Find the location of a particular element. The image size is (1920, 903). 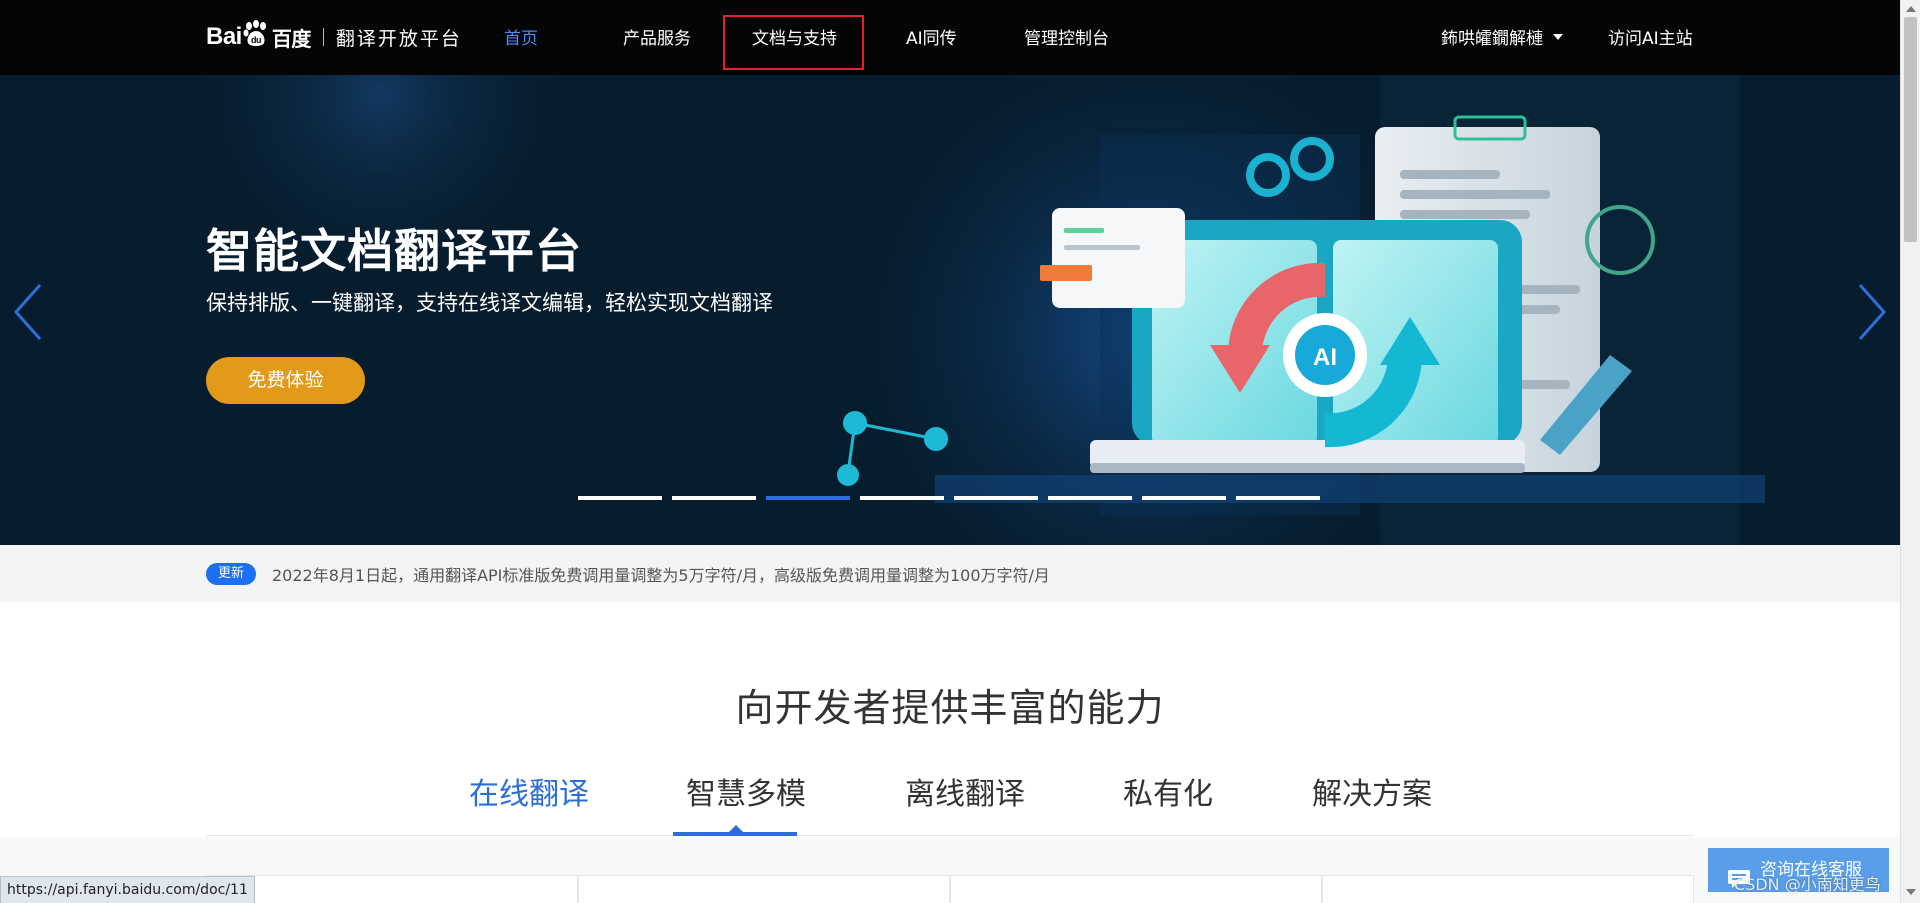

carousel-next-icon is located at coordinates (1870, 312).